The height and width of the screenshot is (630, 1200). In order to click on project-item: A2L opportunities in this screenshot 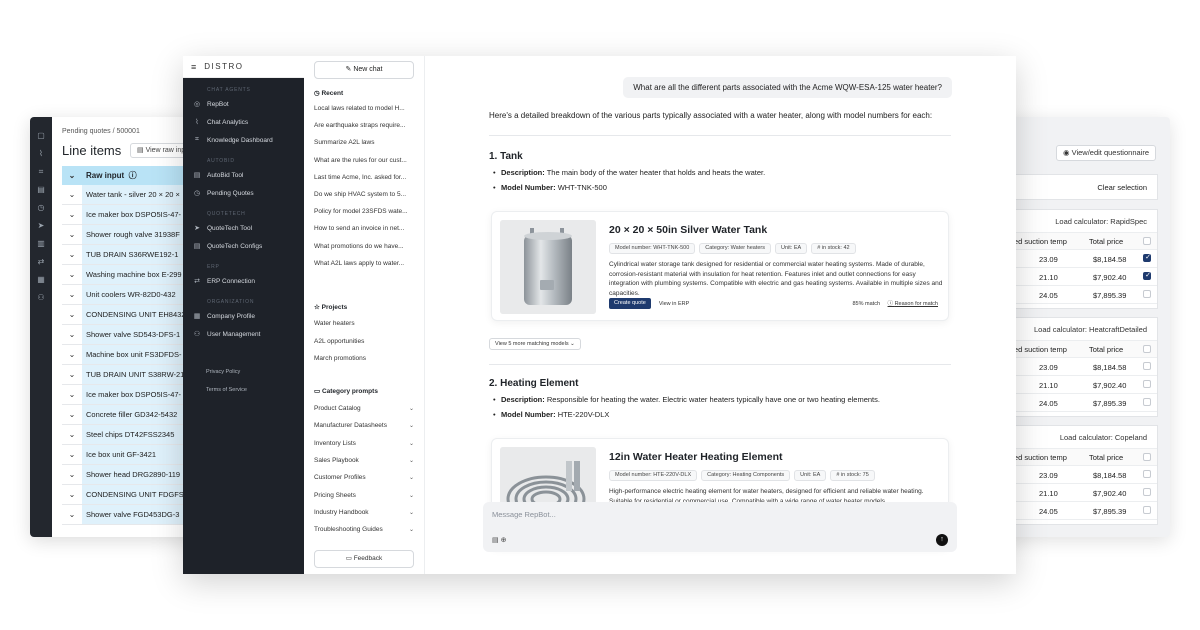, I will do `click(364, 341)`.